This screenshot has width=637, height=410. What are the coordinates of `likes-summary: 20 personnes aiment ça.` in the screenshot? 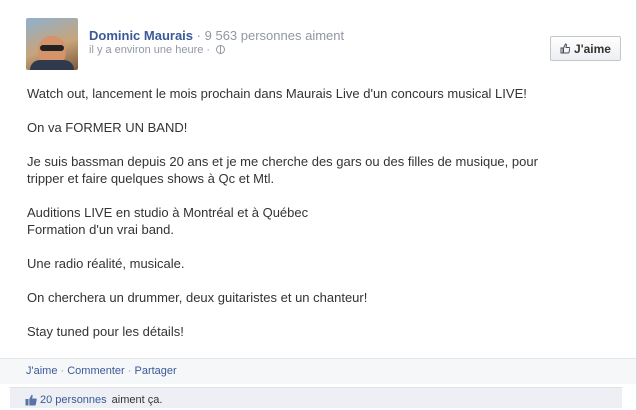 It's located at (316, 397).